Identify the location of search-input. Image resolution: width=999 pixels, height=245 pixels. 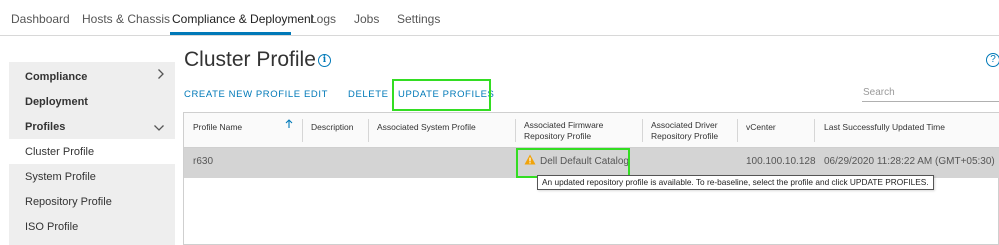
(930, 93).